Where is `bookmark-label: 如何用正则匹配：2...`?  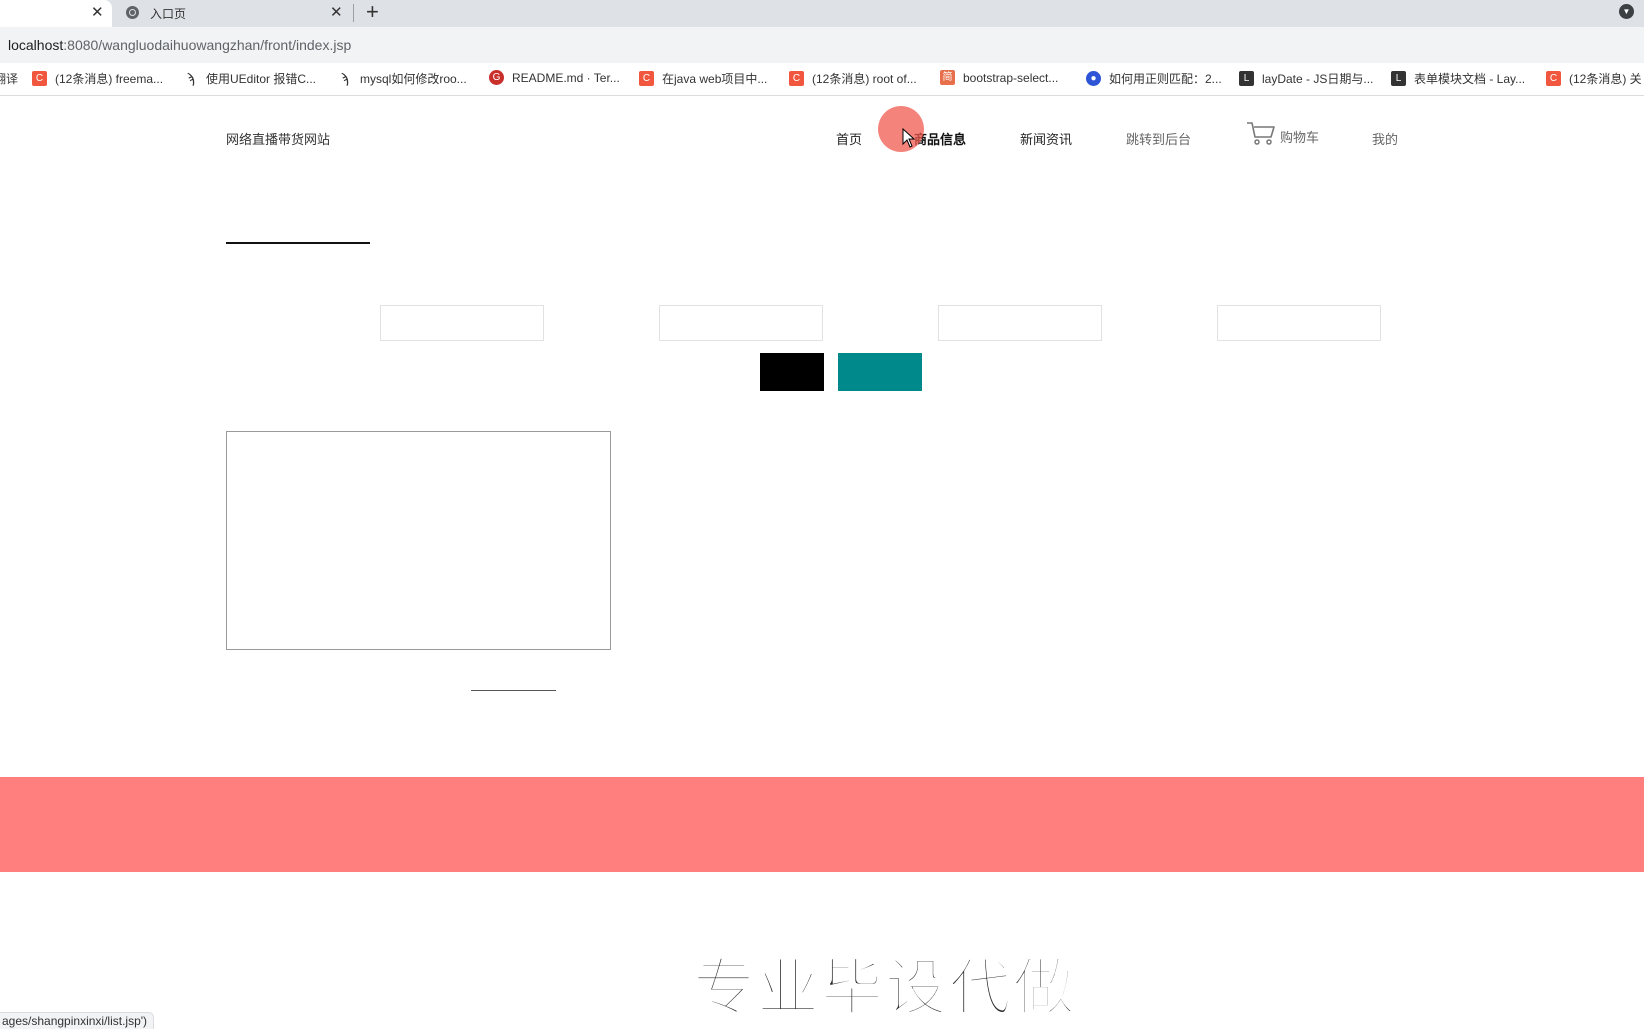 bookmark-label: 如何用正则匹配：2... is located at coordinates (1165, 79).